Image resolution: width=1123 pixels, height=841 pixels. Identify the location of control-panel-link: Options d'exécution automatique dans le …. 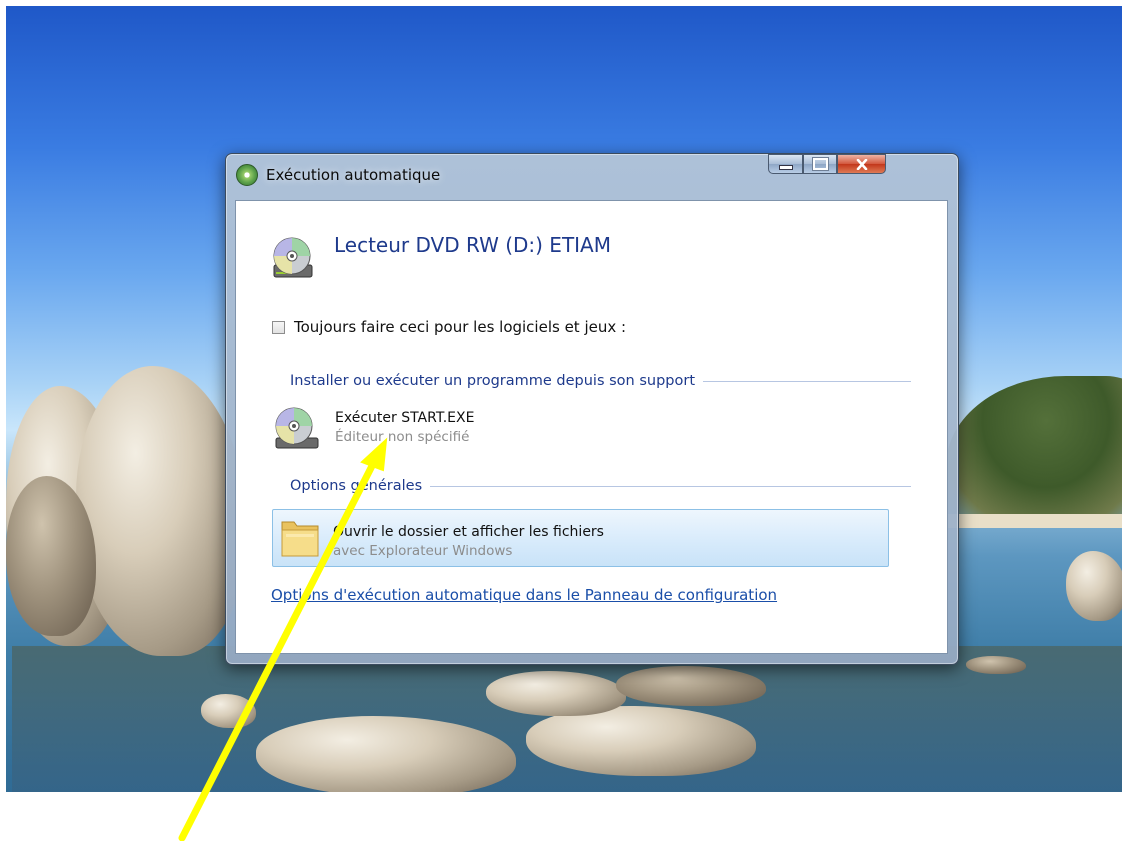
(524, 595).